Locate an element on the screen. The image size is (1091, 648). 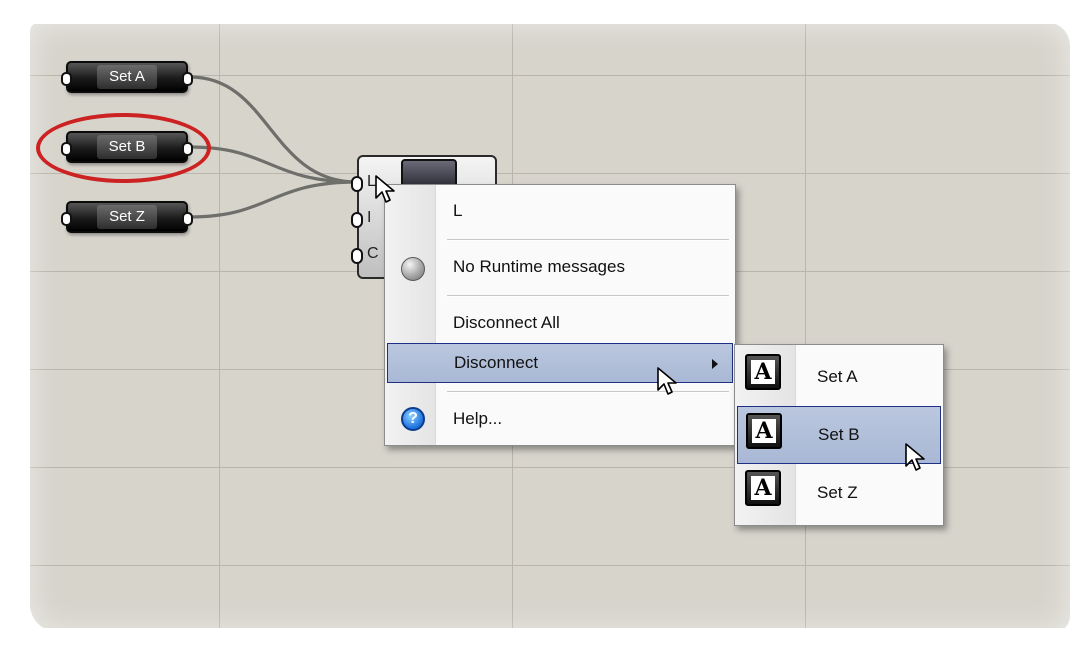
menu-item-label: No Runtime messages is located at coordinates (539, 266).